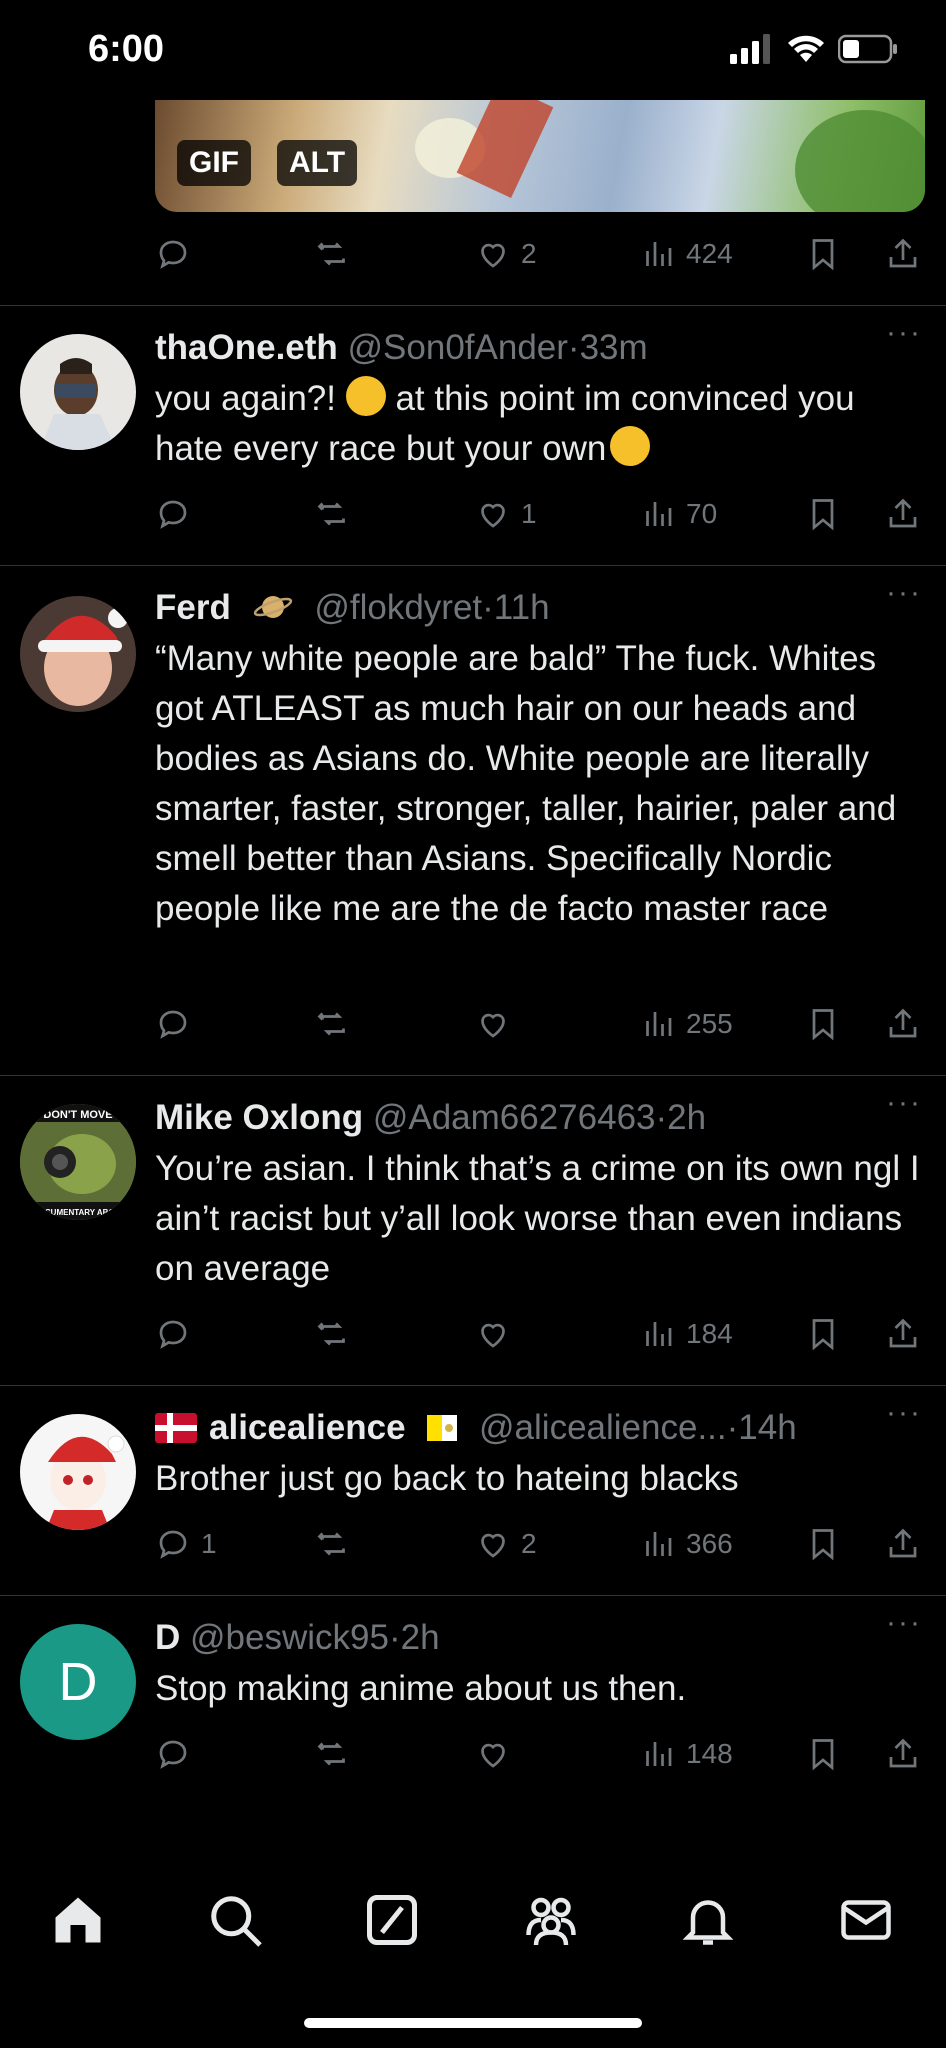 This screenshot has width=946, height=2048. What do you see at coordinates (167, 1637) in the screenshot?
I see `display-name: D` at bounding box center [167, 1637].